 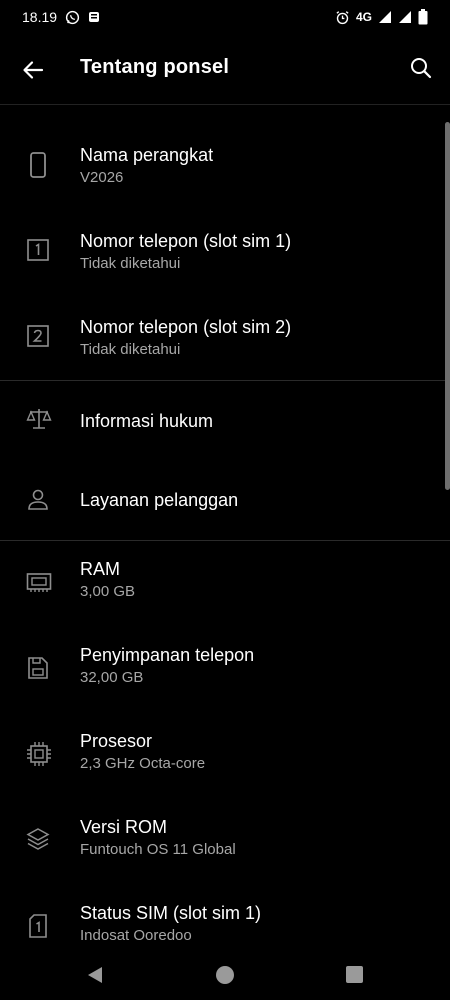 What do you see at coordinates (225, 17) in the screenshot?
I see `status-bar: 18.19 4G` at bounding box center [225, 17].